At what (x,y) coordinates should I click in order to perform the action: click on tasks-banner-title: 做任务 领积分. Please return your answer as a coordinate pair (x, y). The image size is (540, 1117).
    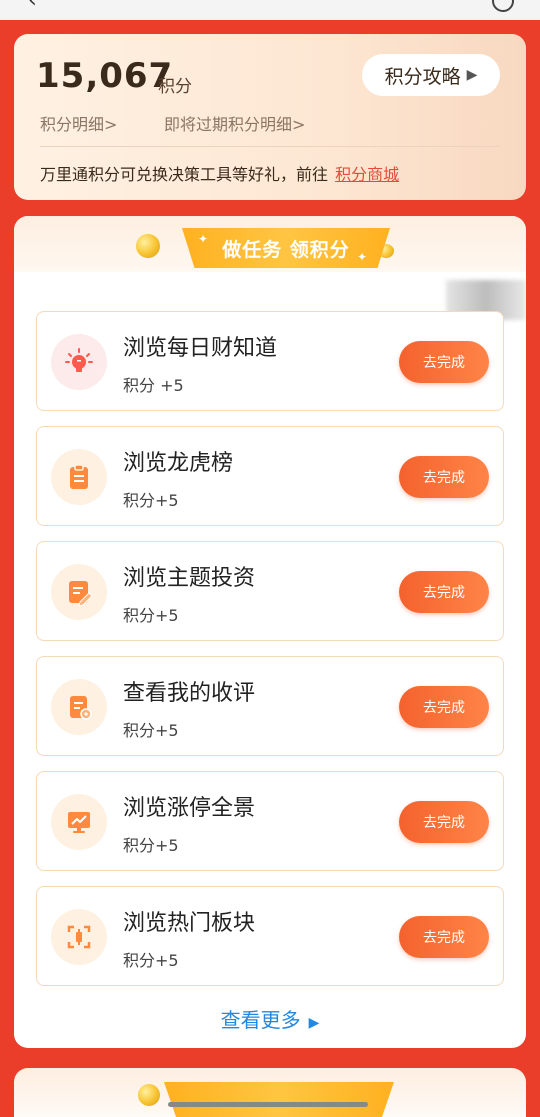
    Looking at the image, I should click on (286, 249).